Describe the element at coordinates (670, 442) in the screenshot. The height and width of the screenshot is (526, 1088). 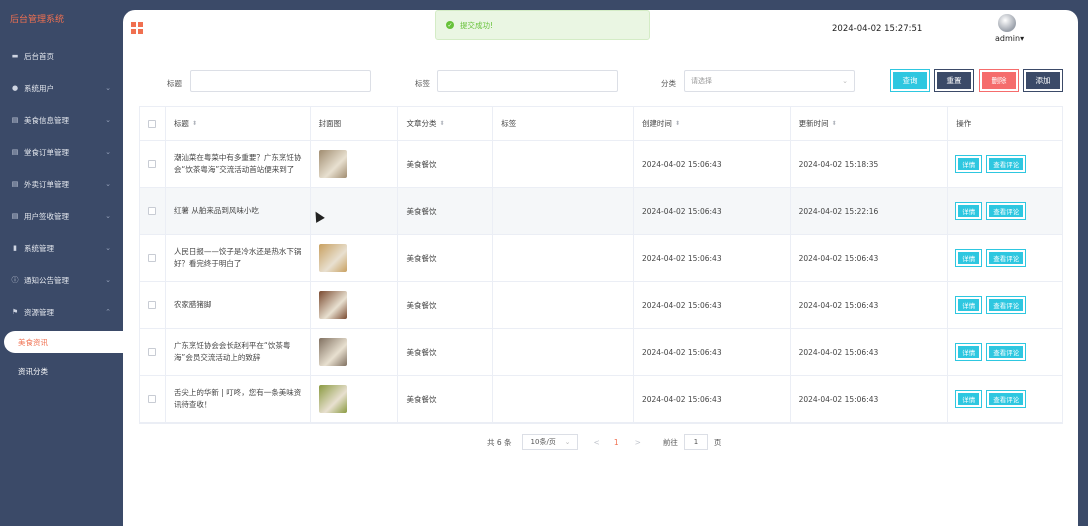
I see `goto-label: 前往` at that location.